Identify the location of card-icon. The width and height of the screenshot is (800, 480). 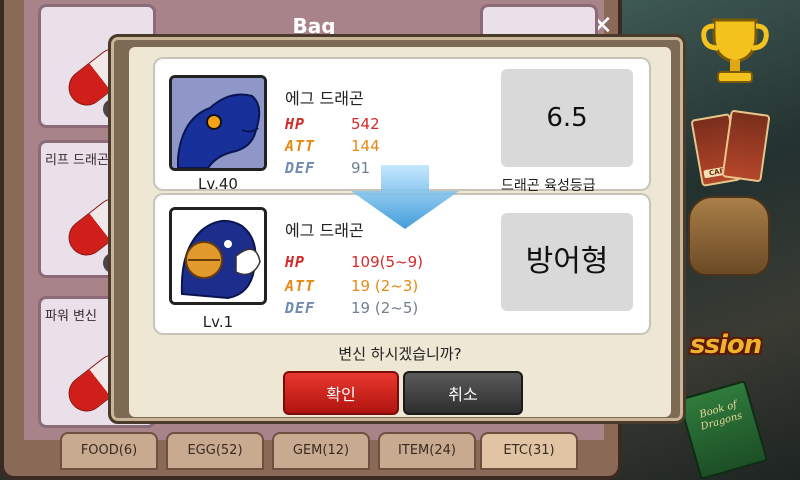
(746, 146).